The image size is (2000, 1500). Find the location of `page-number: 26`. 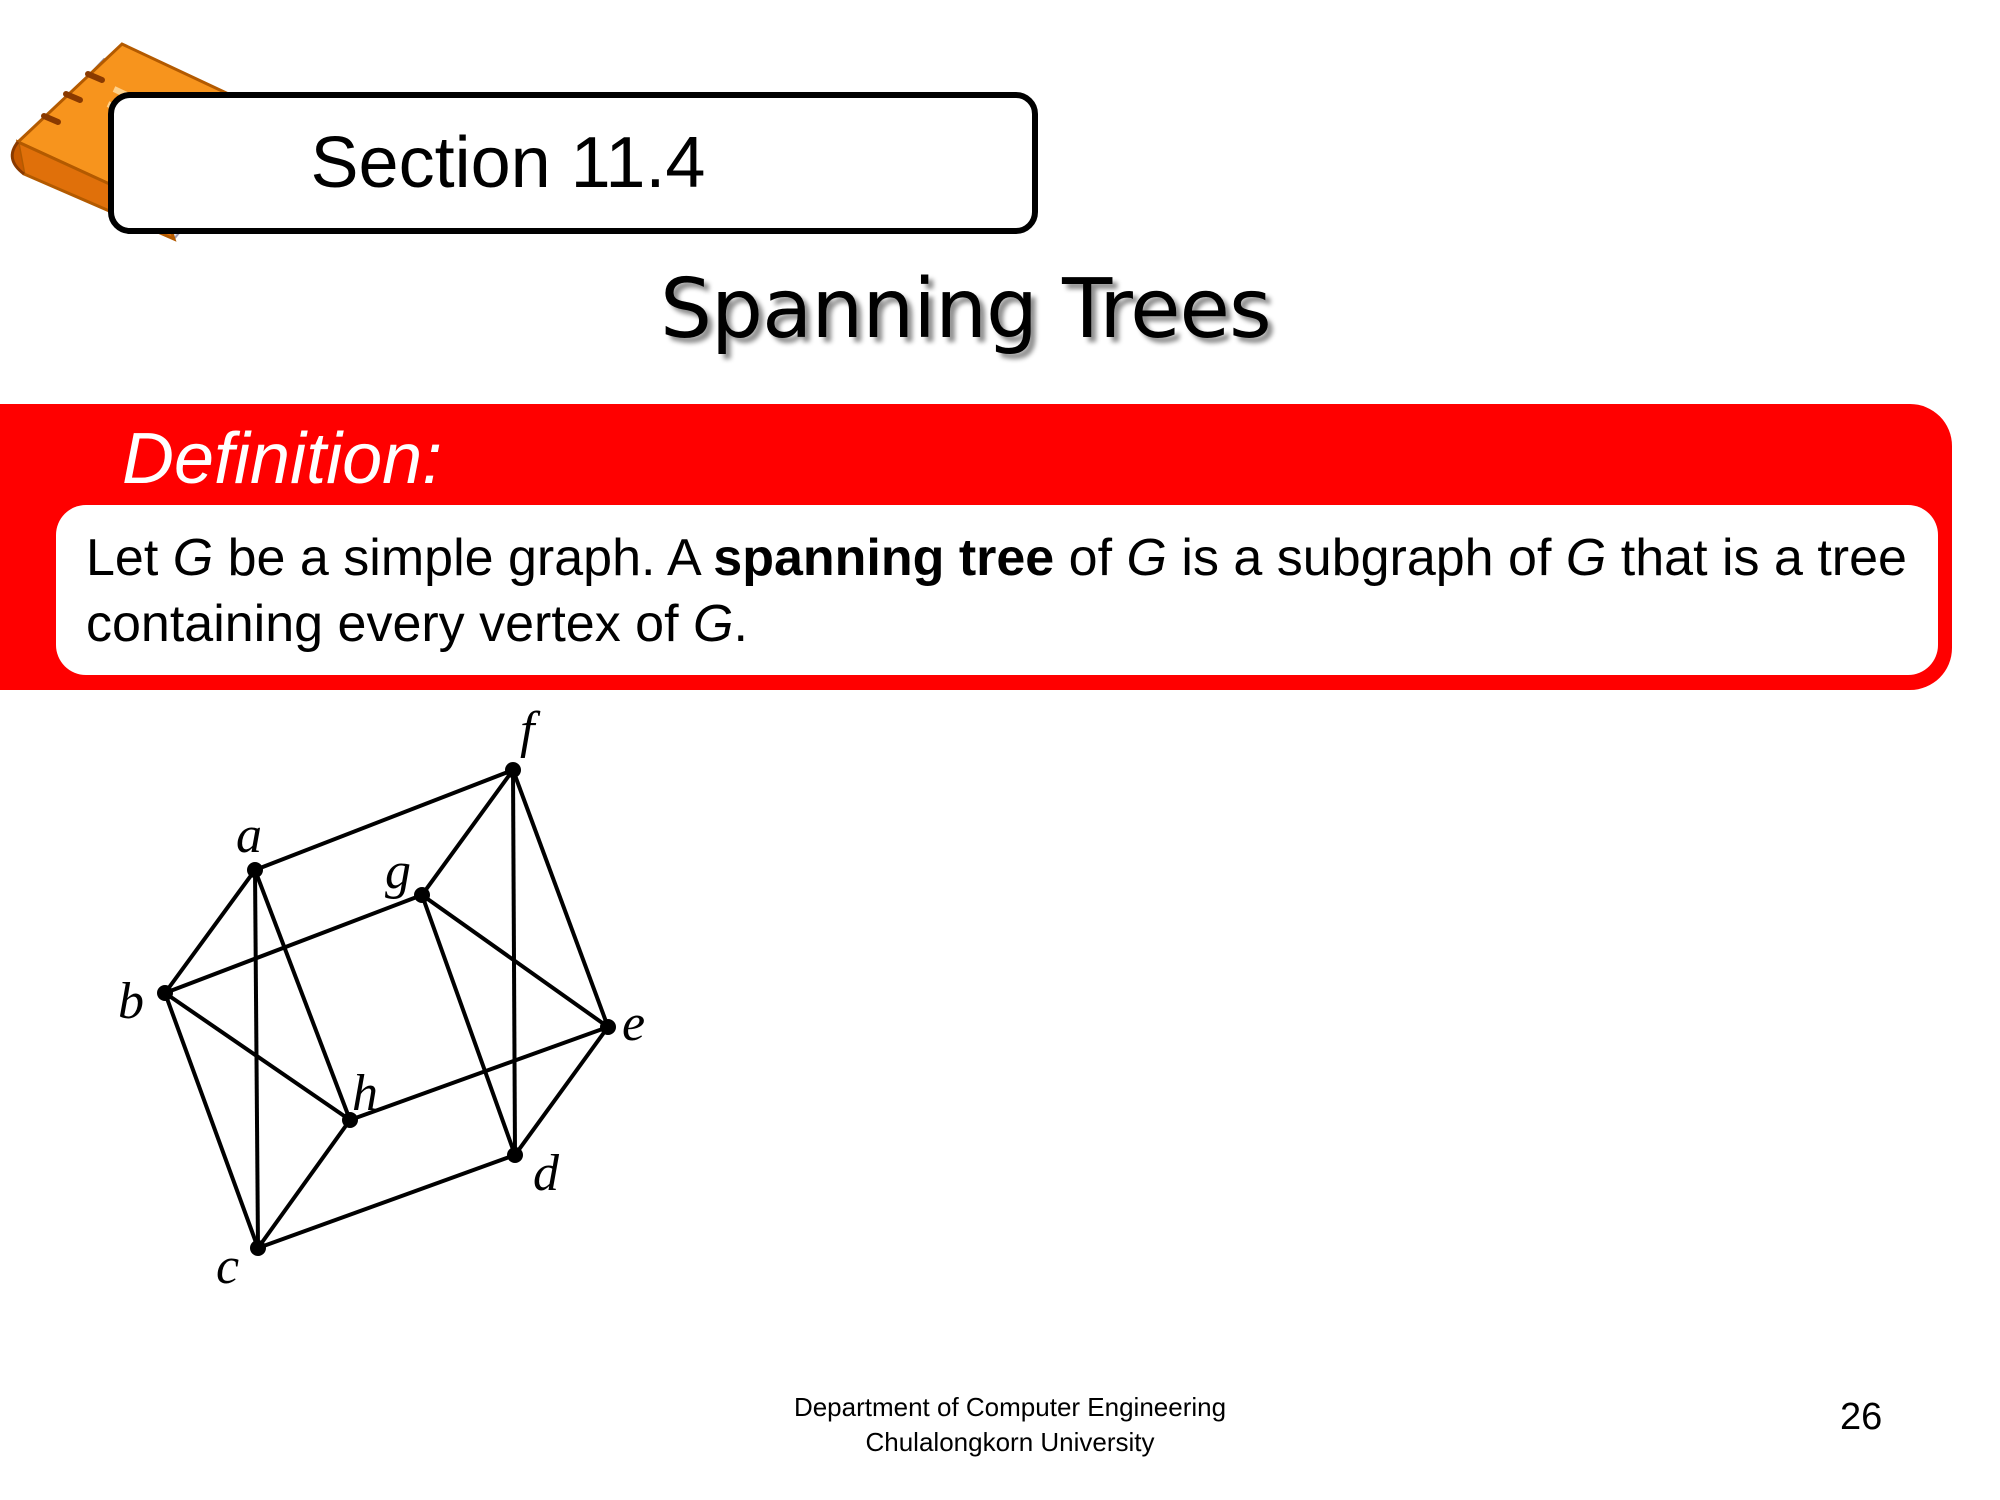

page-number: 26 is located at coordinates (1861, 1417).